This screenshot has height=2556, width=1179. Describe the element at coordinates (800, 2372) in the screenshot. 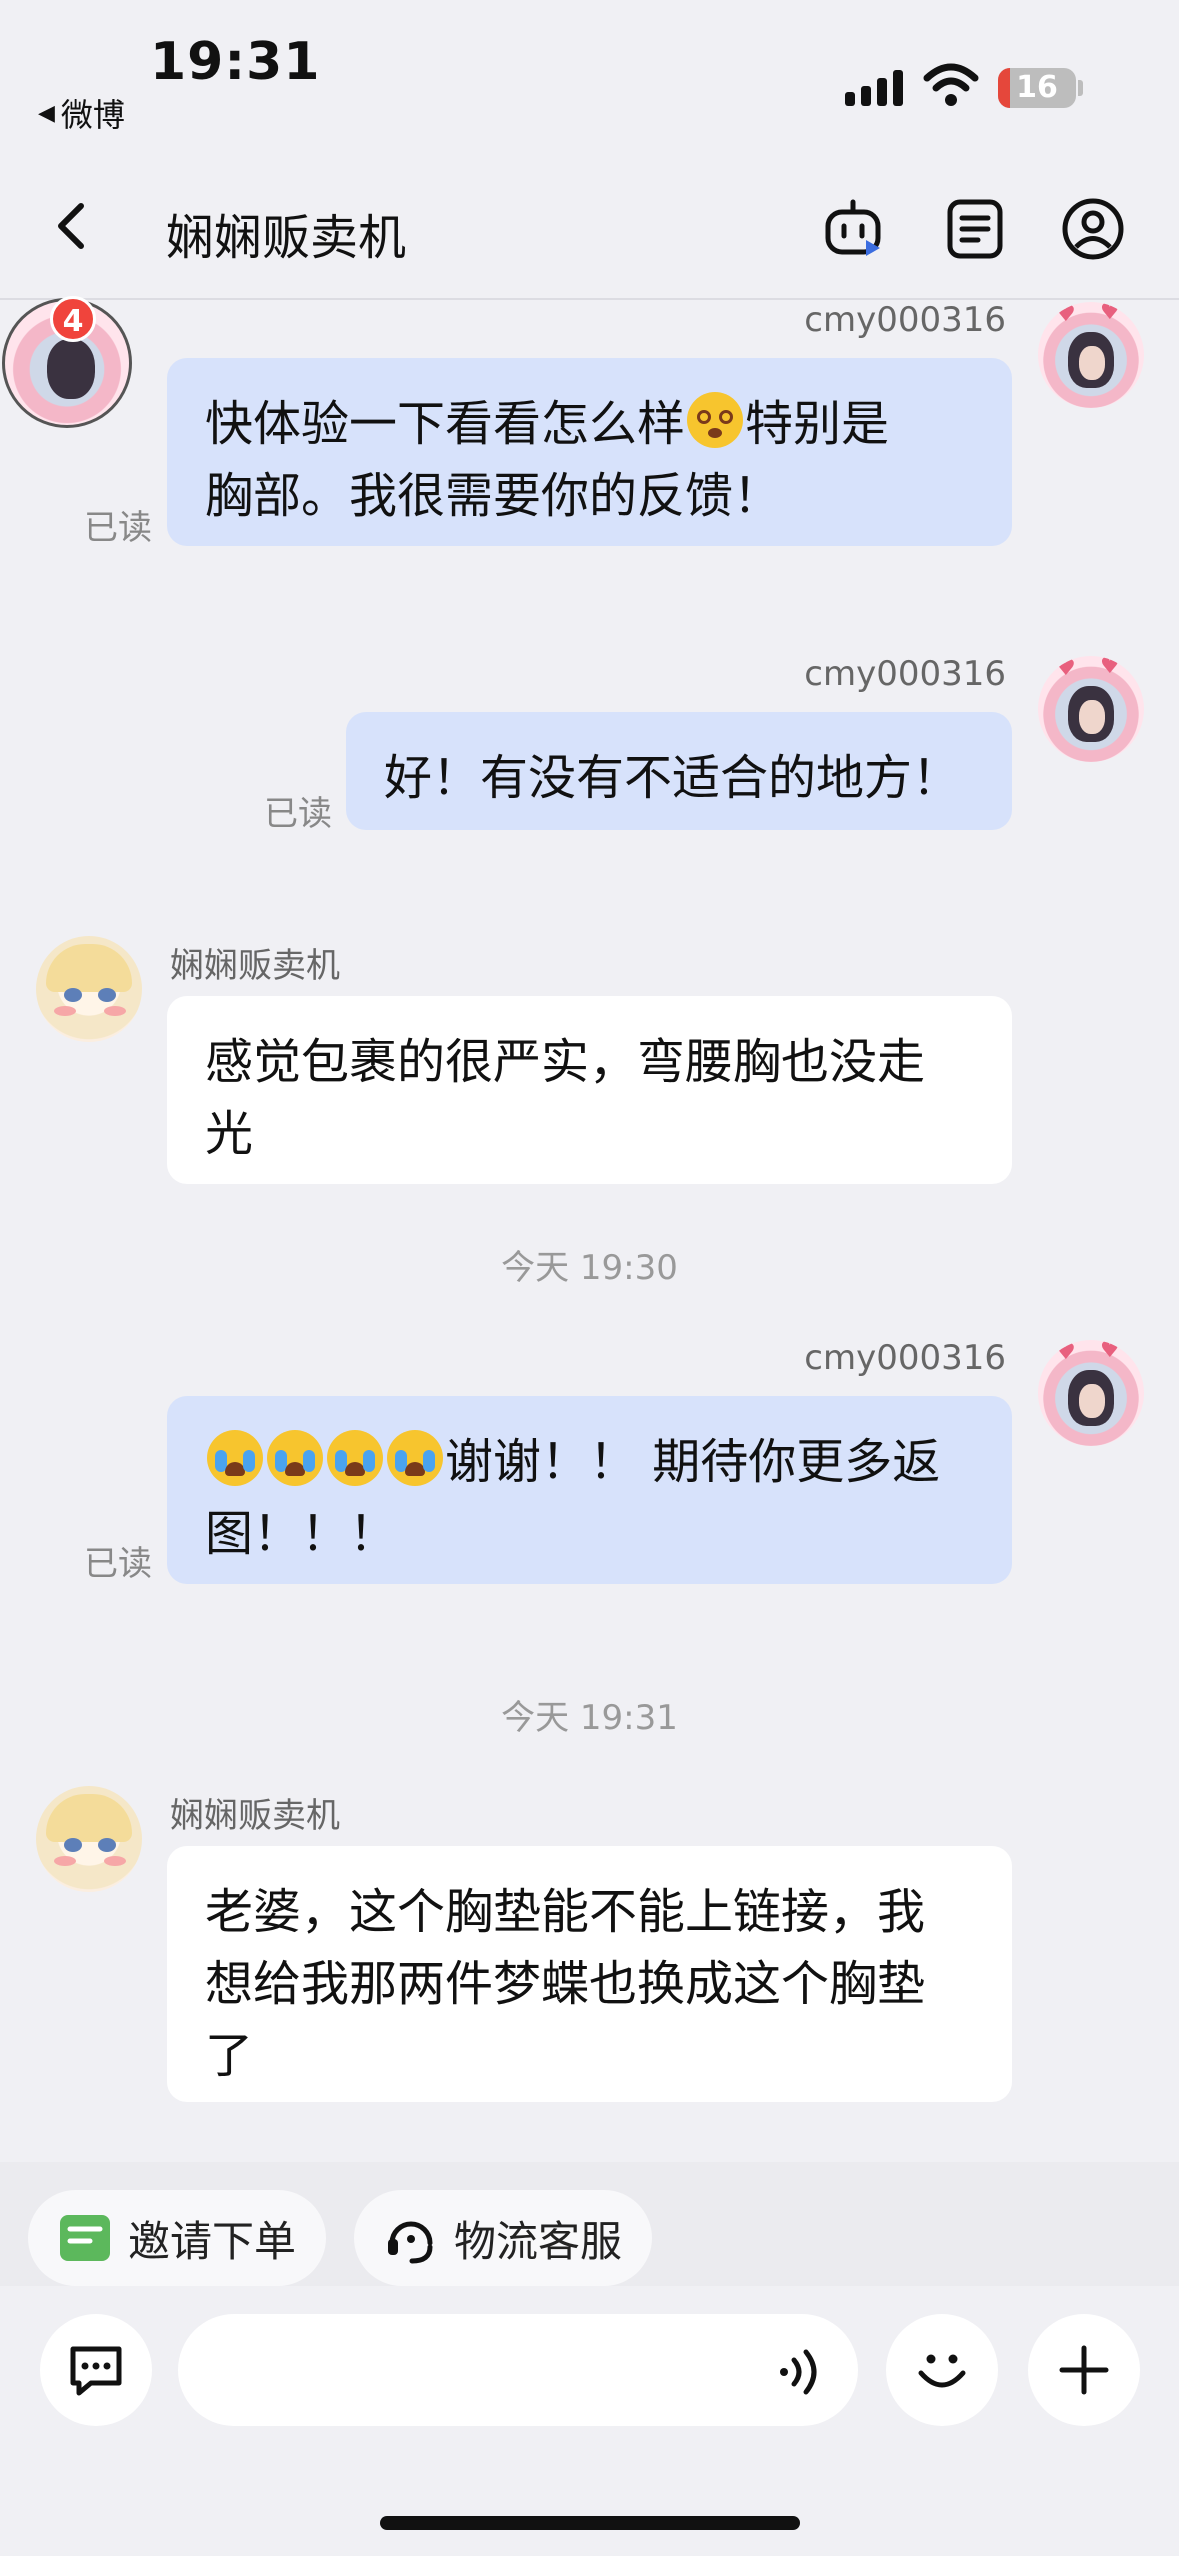

I see `voice-icon` at that location.